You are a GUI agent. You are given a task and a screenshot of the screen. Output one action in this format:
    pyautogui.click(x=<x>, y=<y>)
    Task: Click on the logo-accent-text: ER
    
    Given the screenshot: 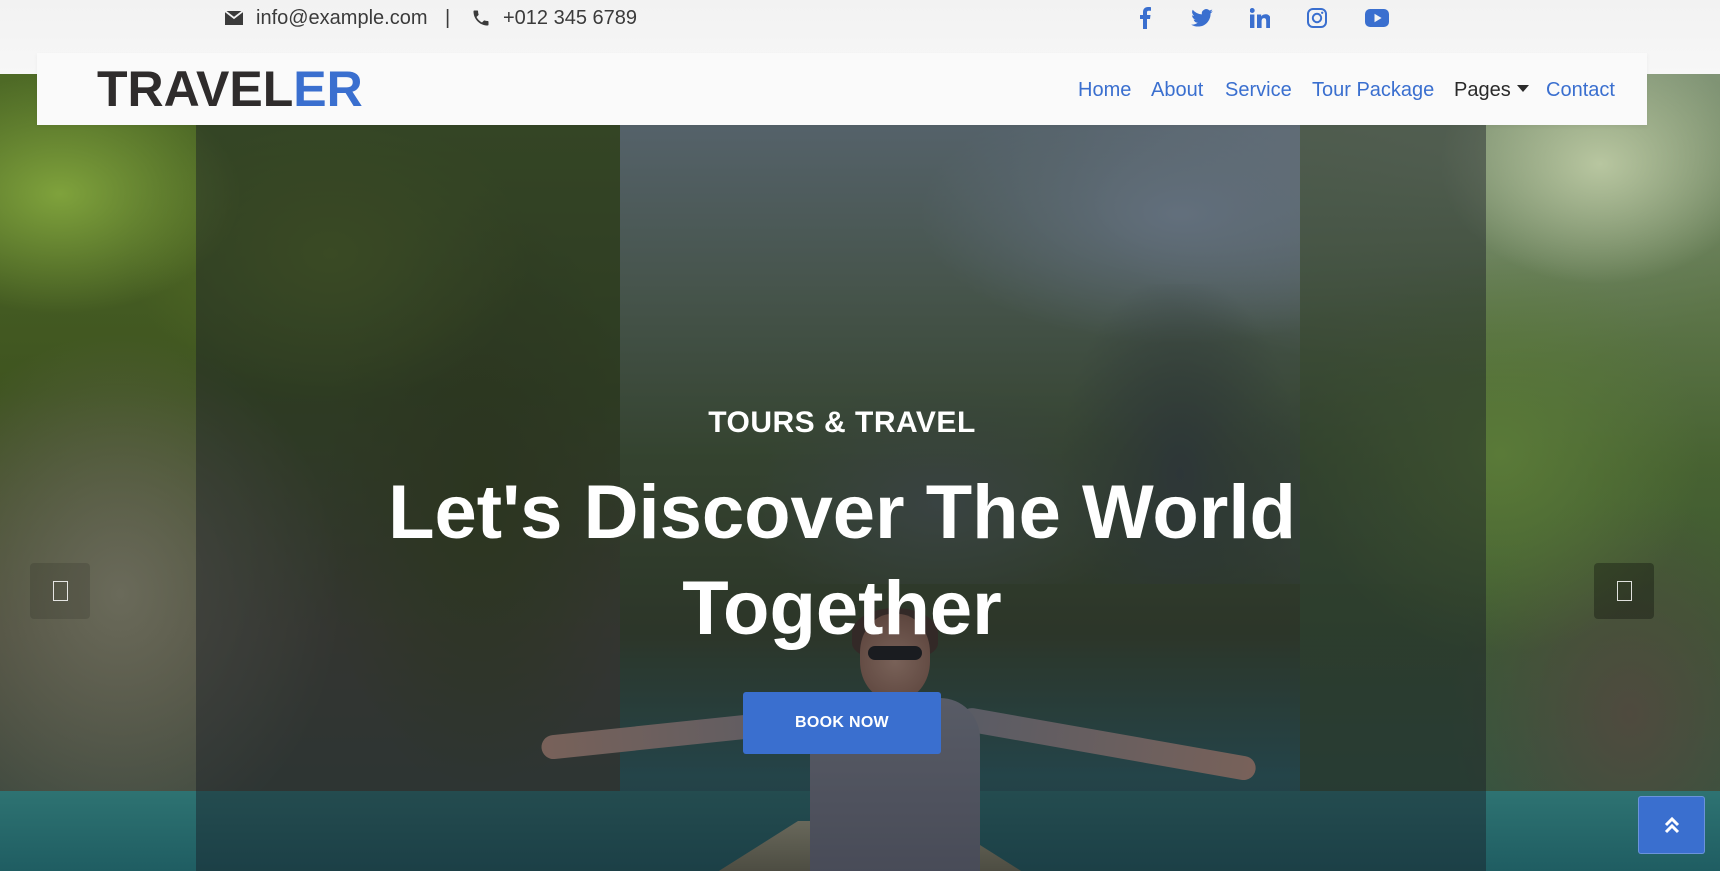 What is the action you would take?
    pyautogui.click(x=328, y=89)
    